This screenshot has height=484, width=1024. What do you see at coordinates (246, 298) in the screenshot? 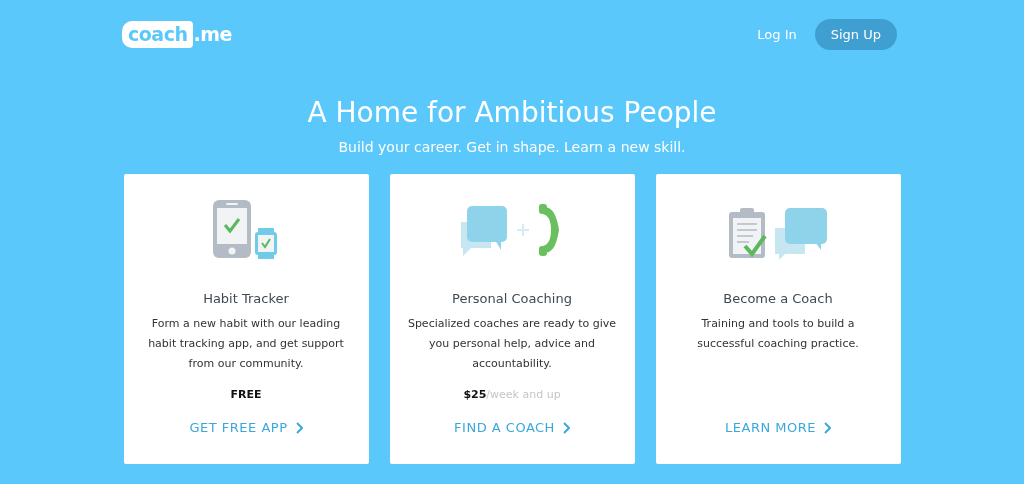
I see `card-title: Habit Tracker` at bounding box center [246, 298].